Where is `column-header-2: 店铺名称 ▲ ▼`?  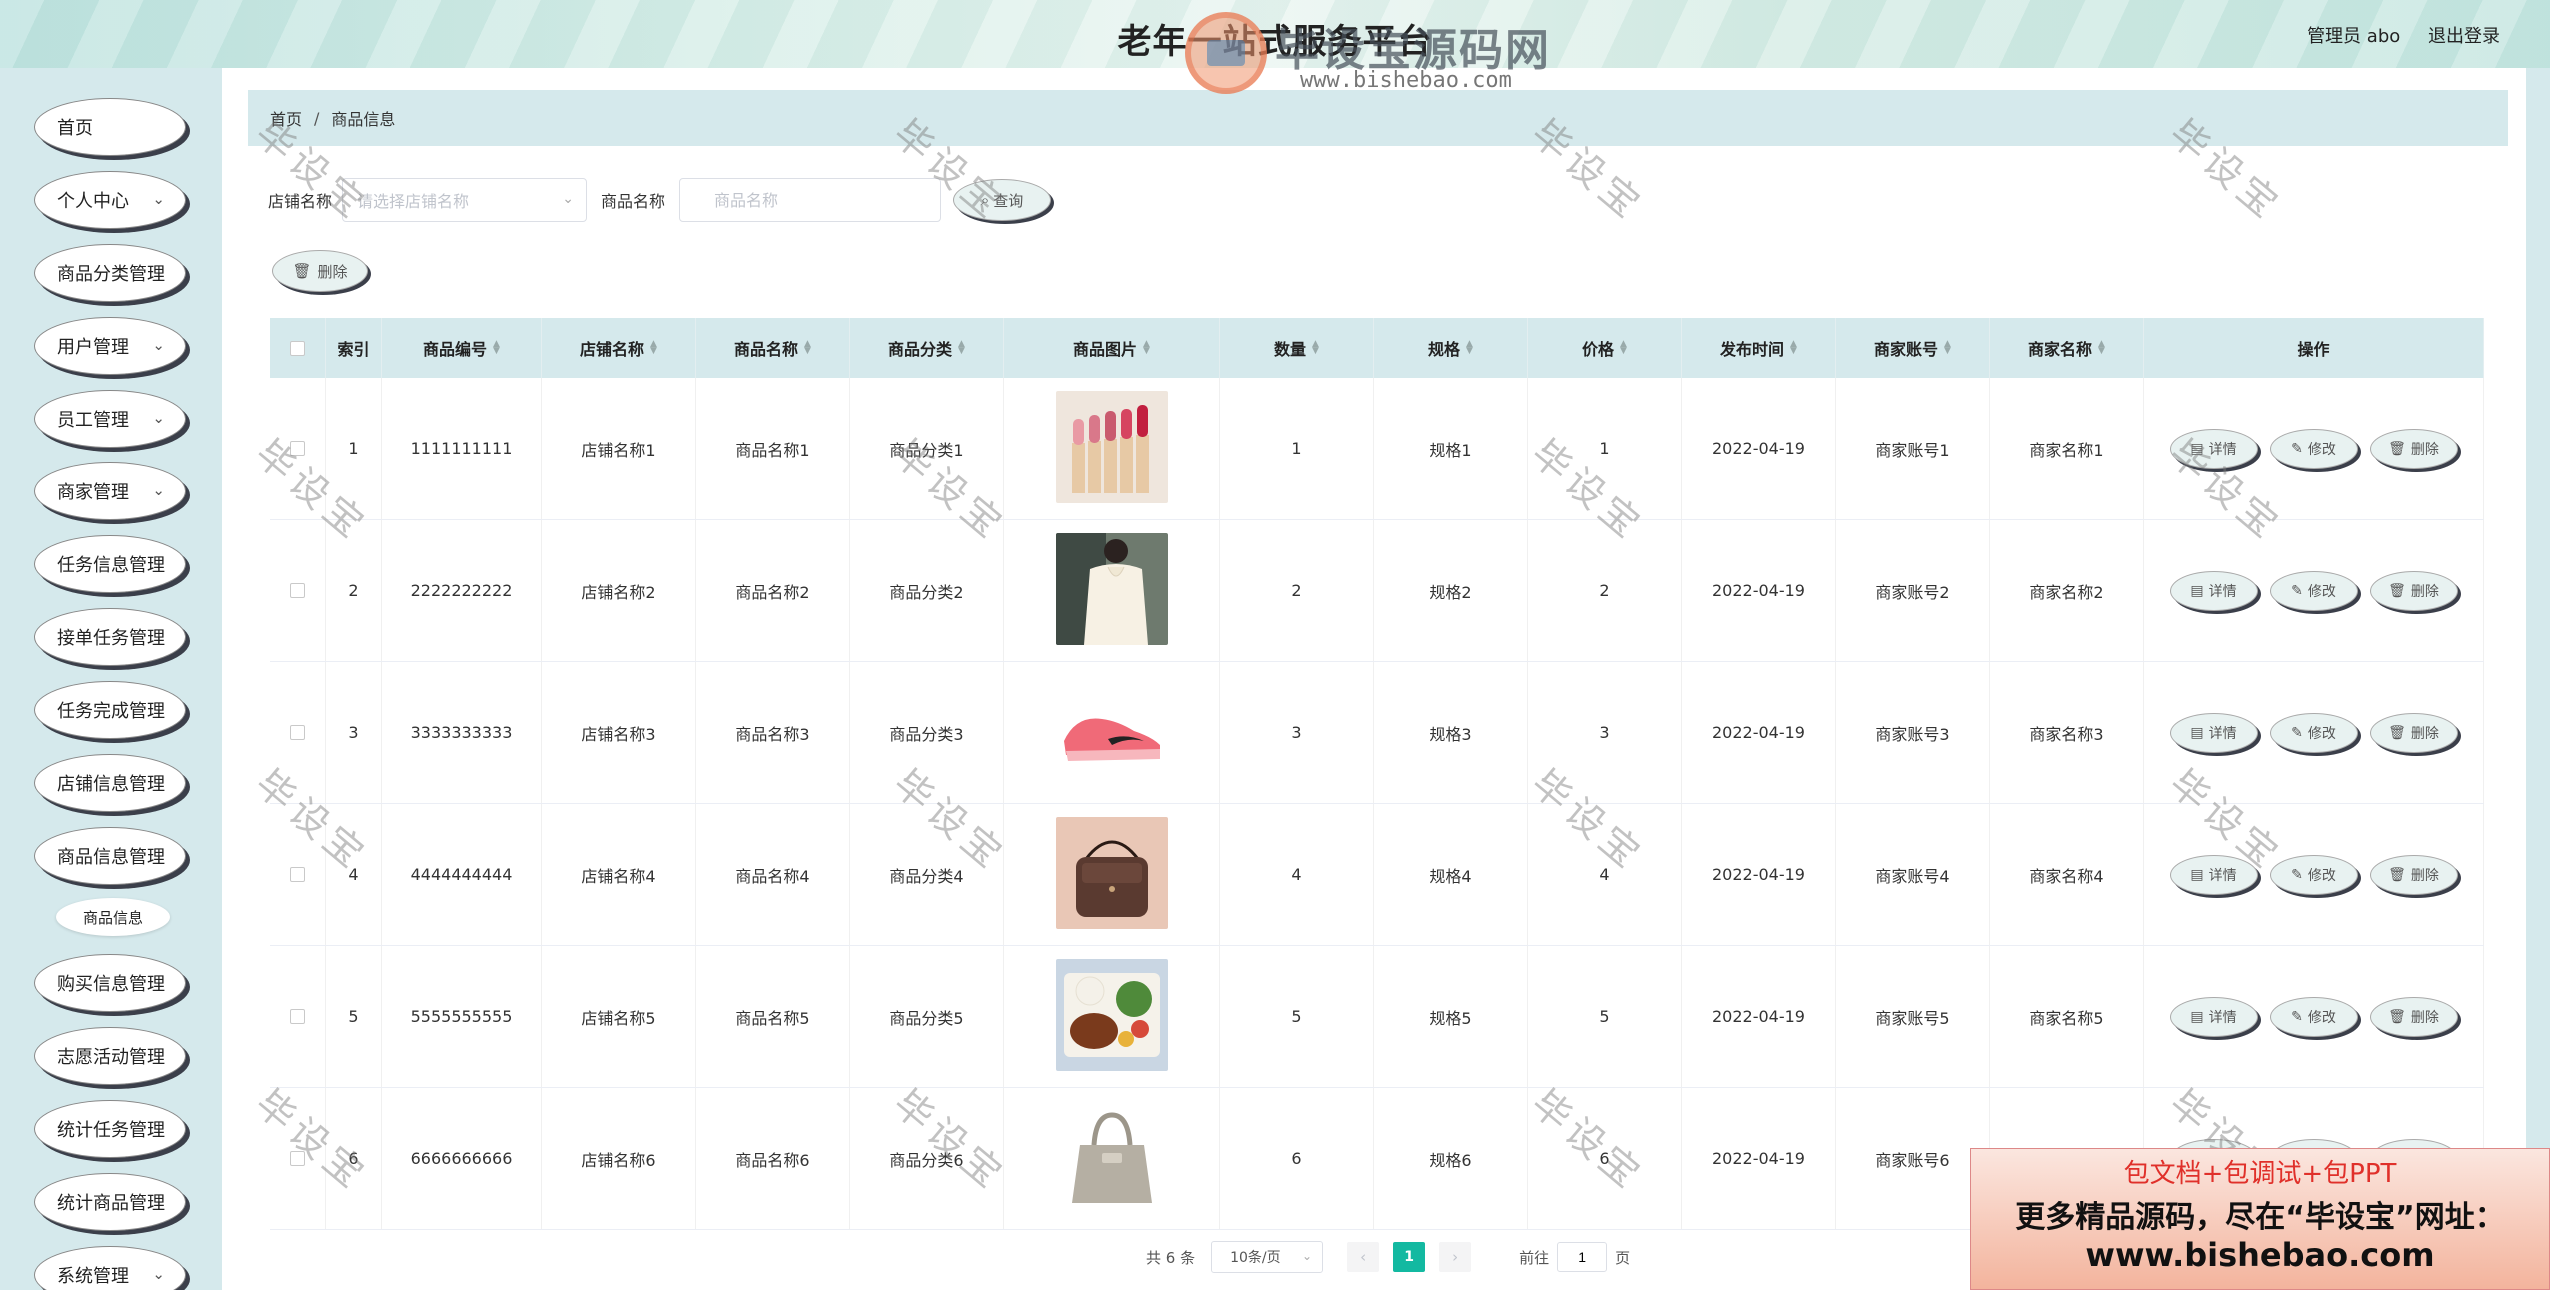
column-header-2: 店铺名称 ▲ ▼ is located at coordinates (619, 348).